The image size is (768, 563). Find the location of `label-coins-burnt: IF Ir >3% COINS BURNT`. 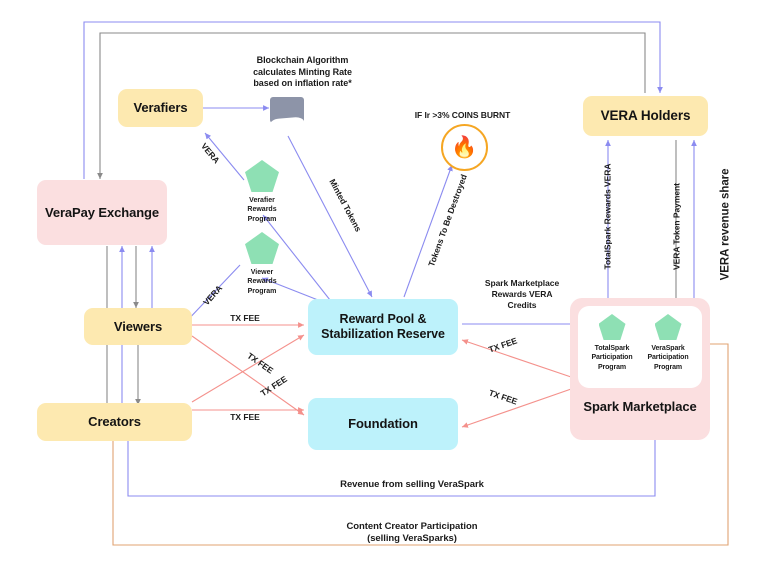

label-coins-burnt: IF Ir >3% COINS BURNT is located at coordinates (462, 115).